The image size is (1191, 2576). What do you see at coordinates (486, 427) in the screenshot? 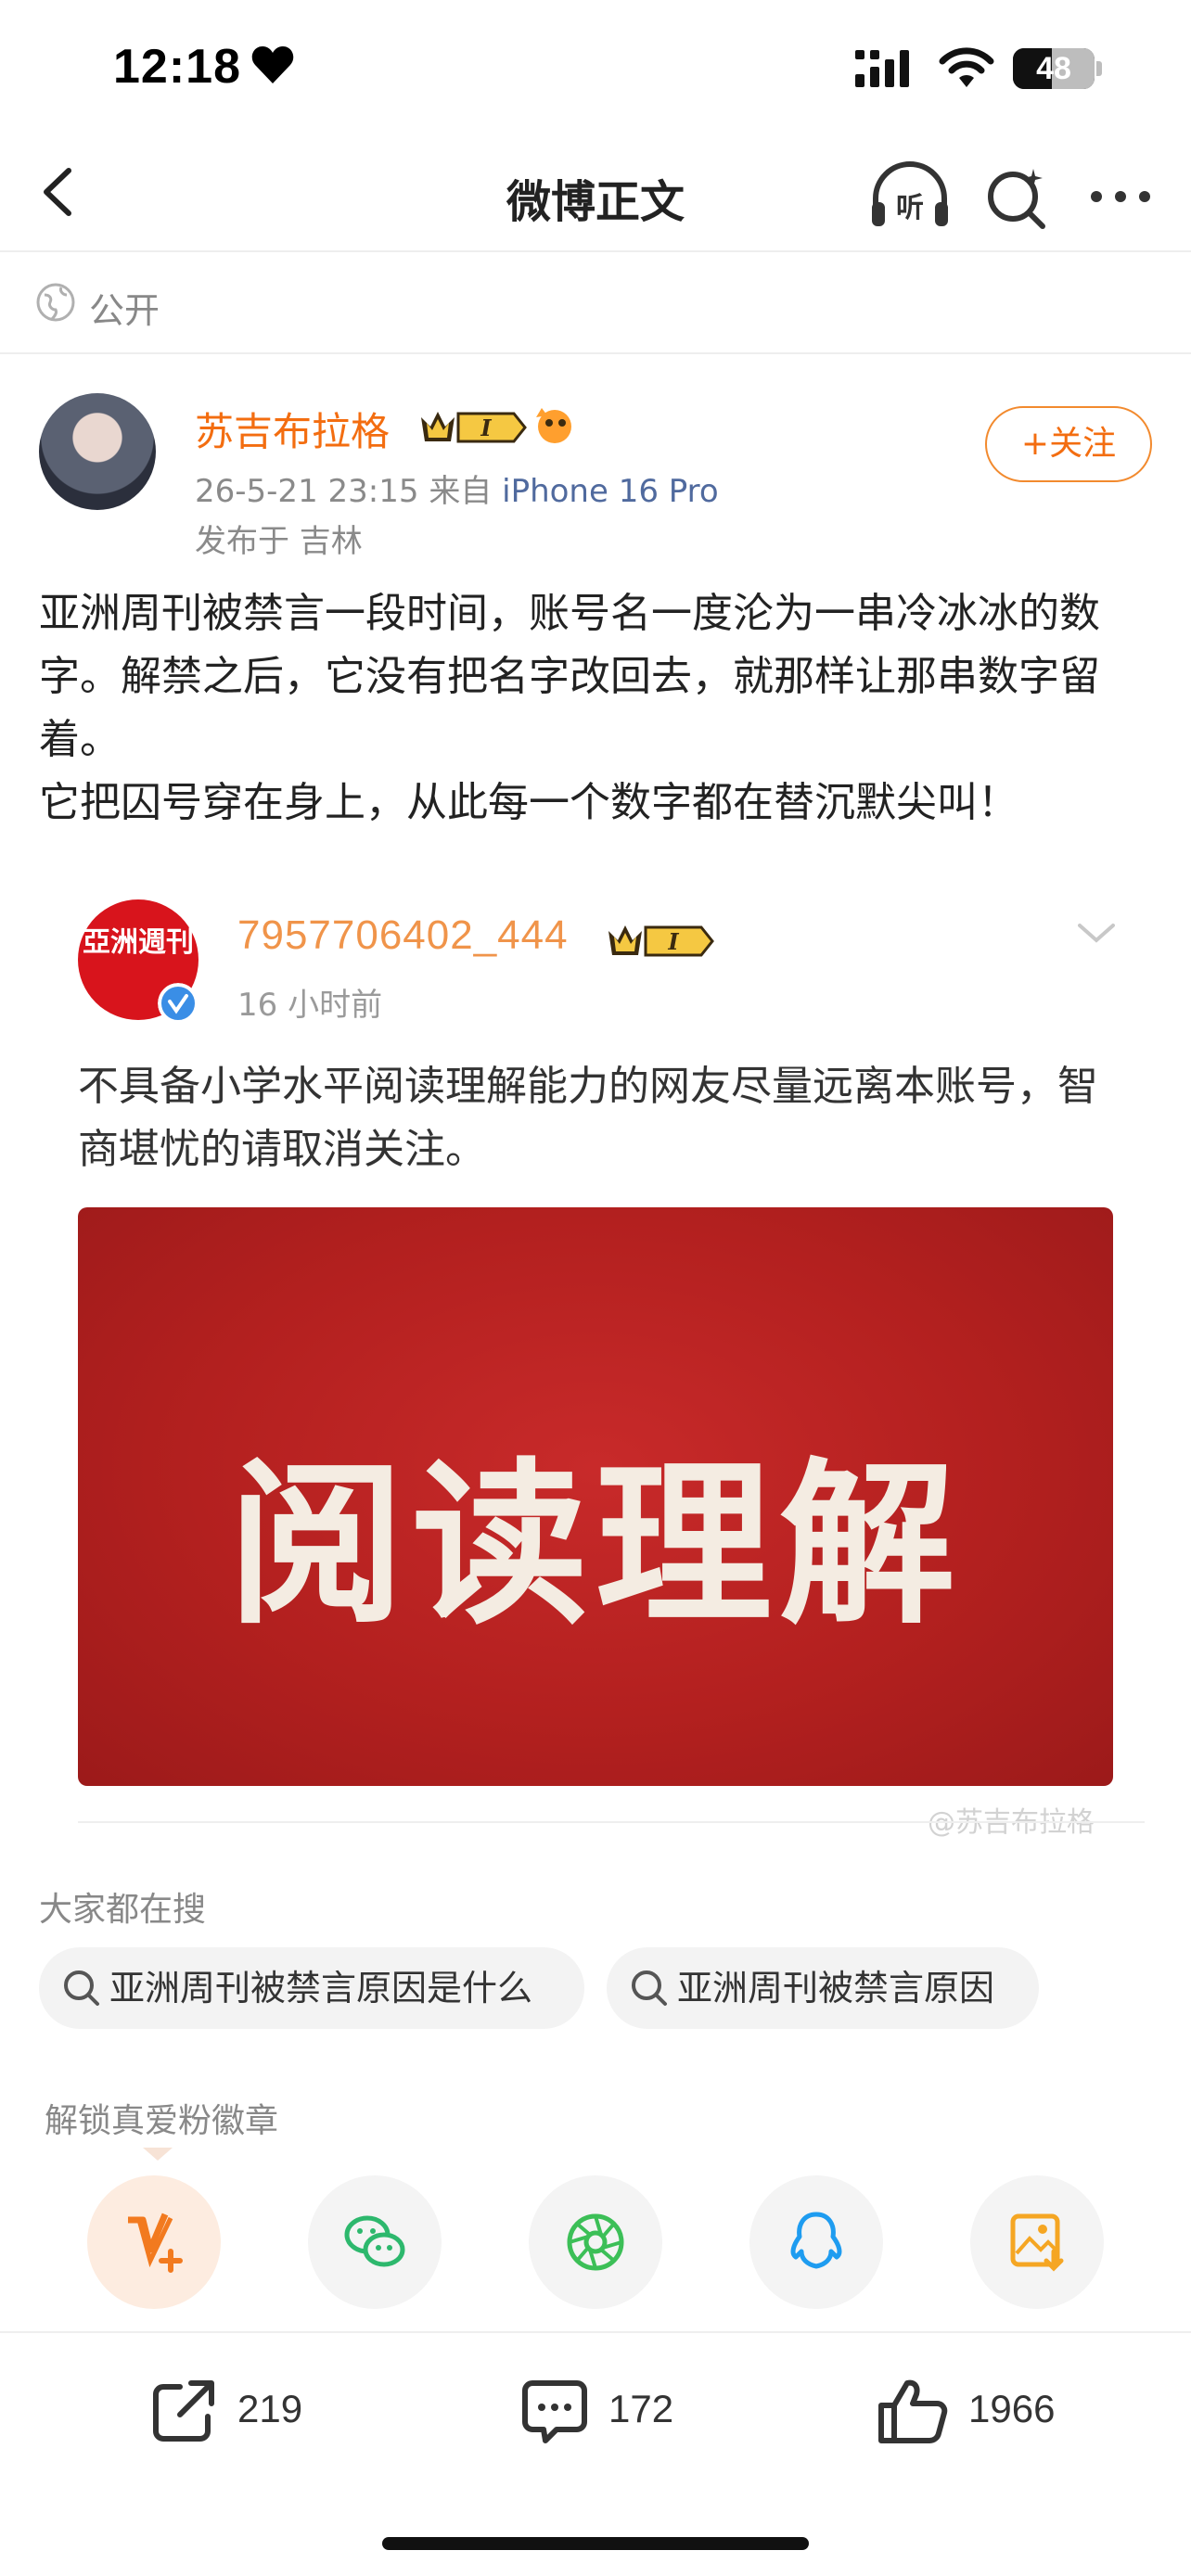
I see `author-level-text: I` at bounding box center [486, 427].